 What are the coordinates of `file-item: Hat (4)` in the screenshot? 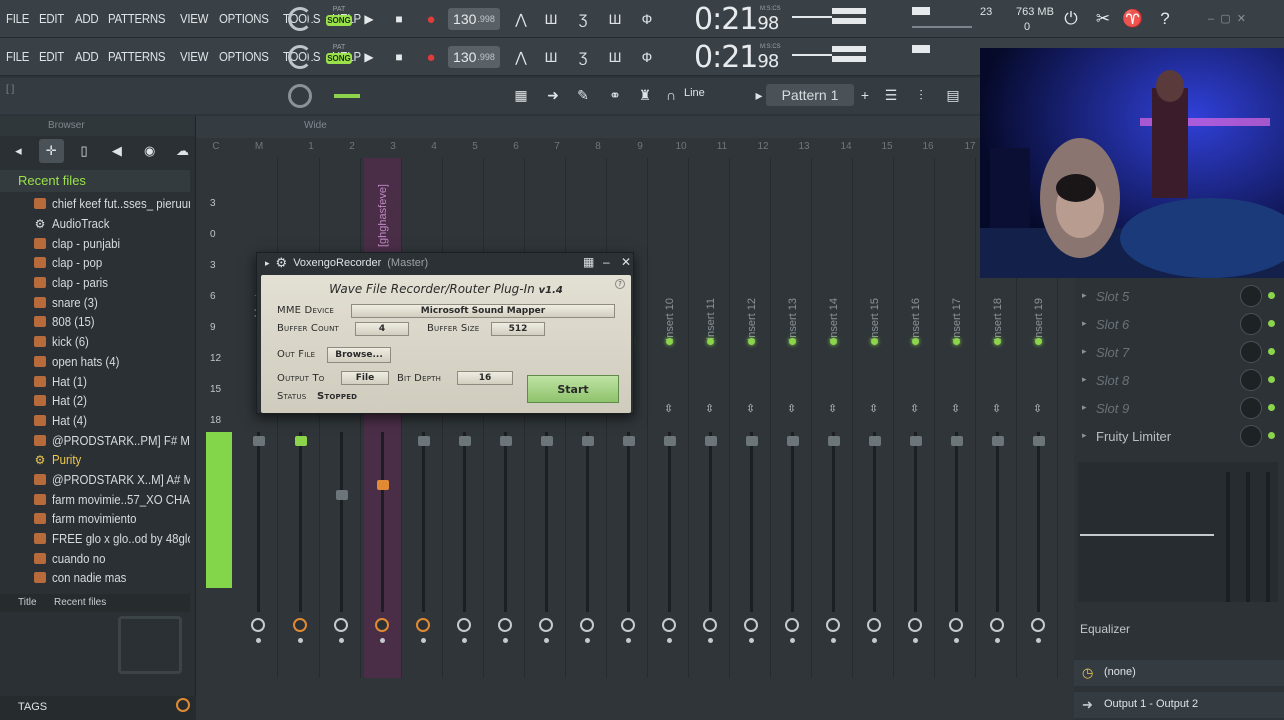 It's located at (95, 421).